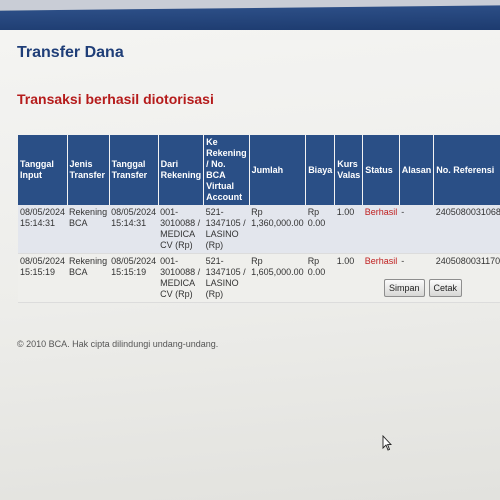 This screenshot has width=500, height=500. Describe the element at coordinates (277, 229) in the screenshot. I see `cell-jumlah: Rp 1,360,000.00` at that location.